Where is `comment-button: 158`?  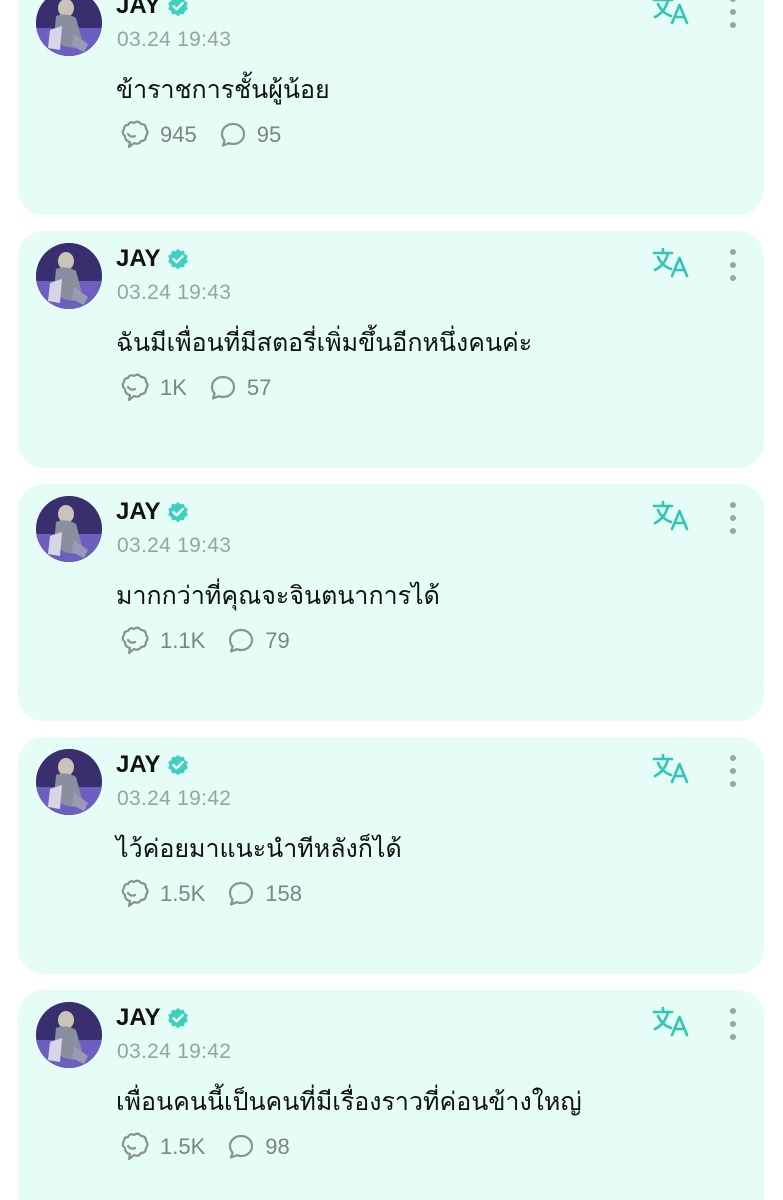 comment-button: 158 is located at coordinates (264, 894).